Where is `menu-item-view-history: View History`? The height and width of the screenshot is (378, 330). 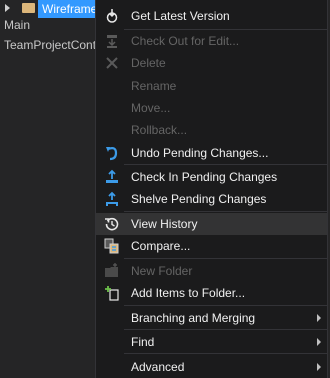 menu-item-view-history: View History is located at coordinates (211, 224).